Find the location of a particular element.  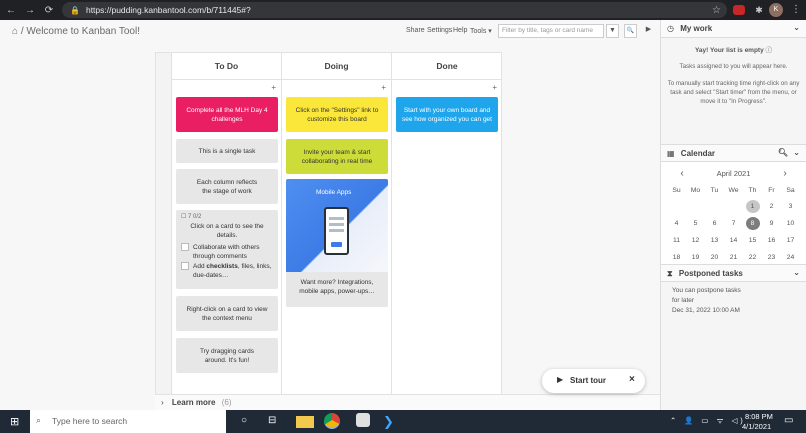

panel-toggle-icon: ▶ is located at coordinates (648, 31).